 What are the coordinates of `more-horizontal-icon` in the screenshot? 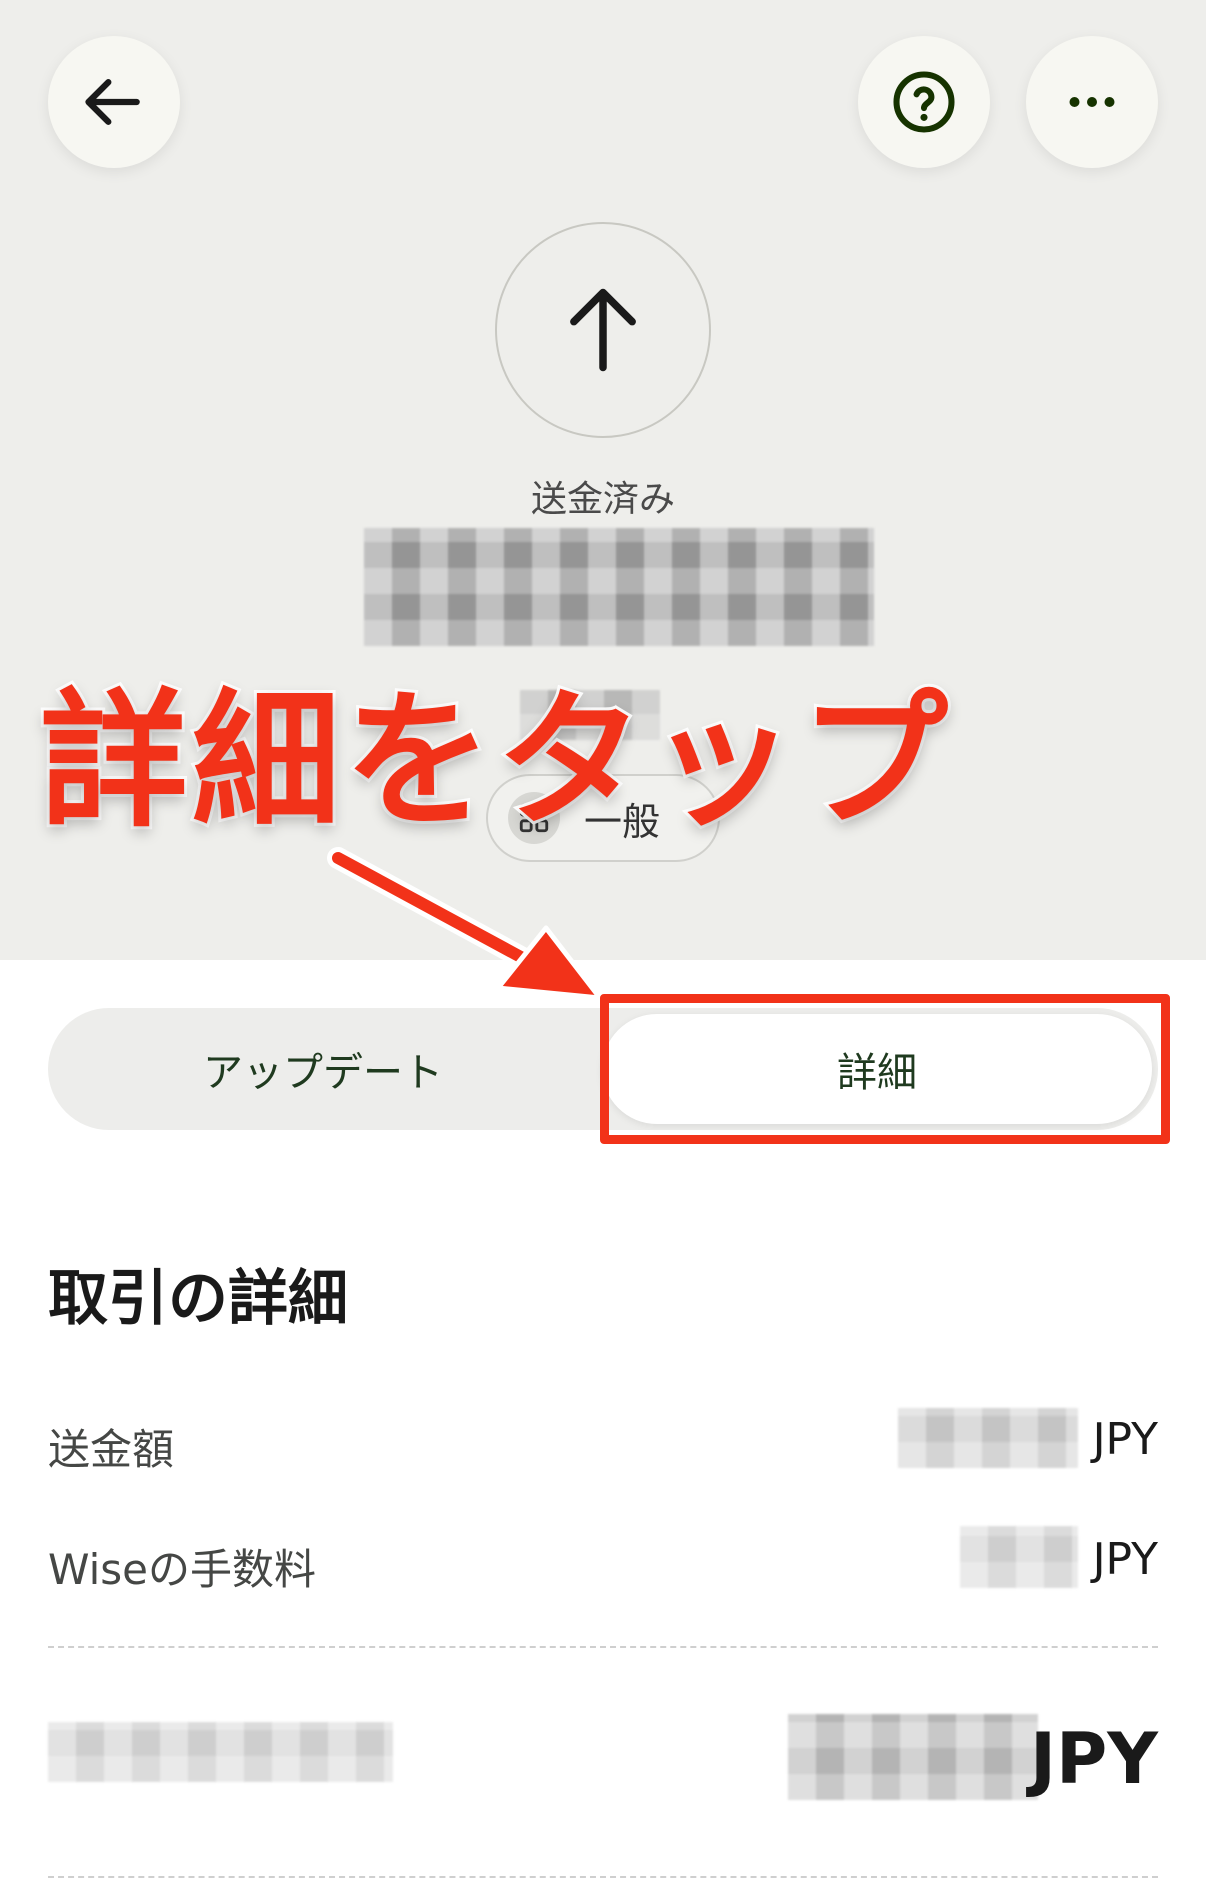 It's located at (1092, 102).